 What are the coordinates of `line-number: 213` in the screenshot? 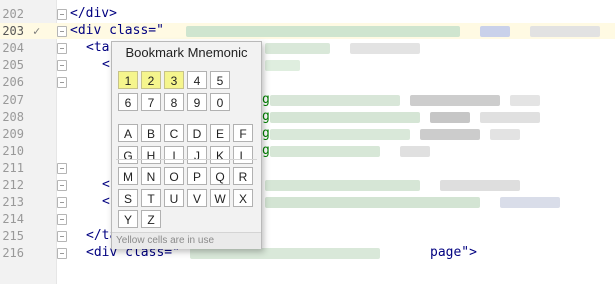 It's located at (13, 202).